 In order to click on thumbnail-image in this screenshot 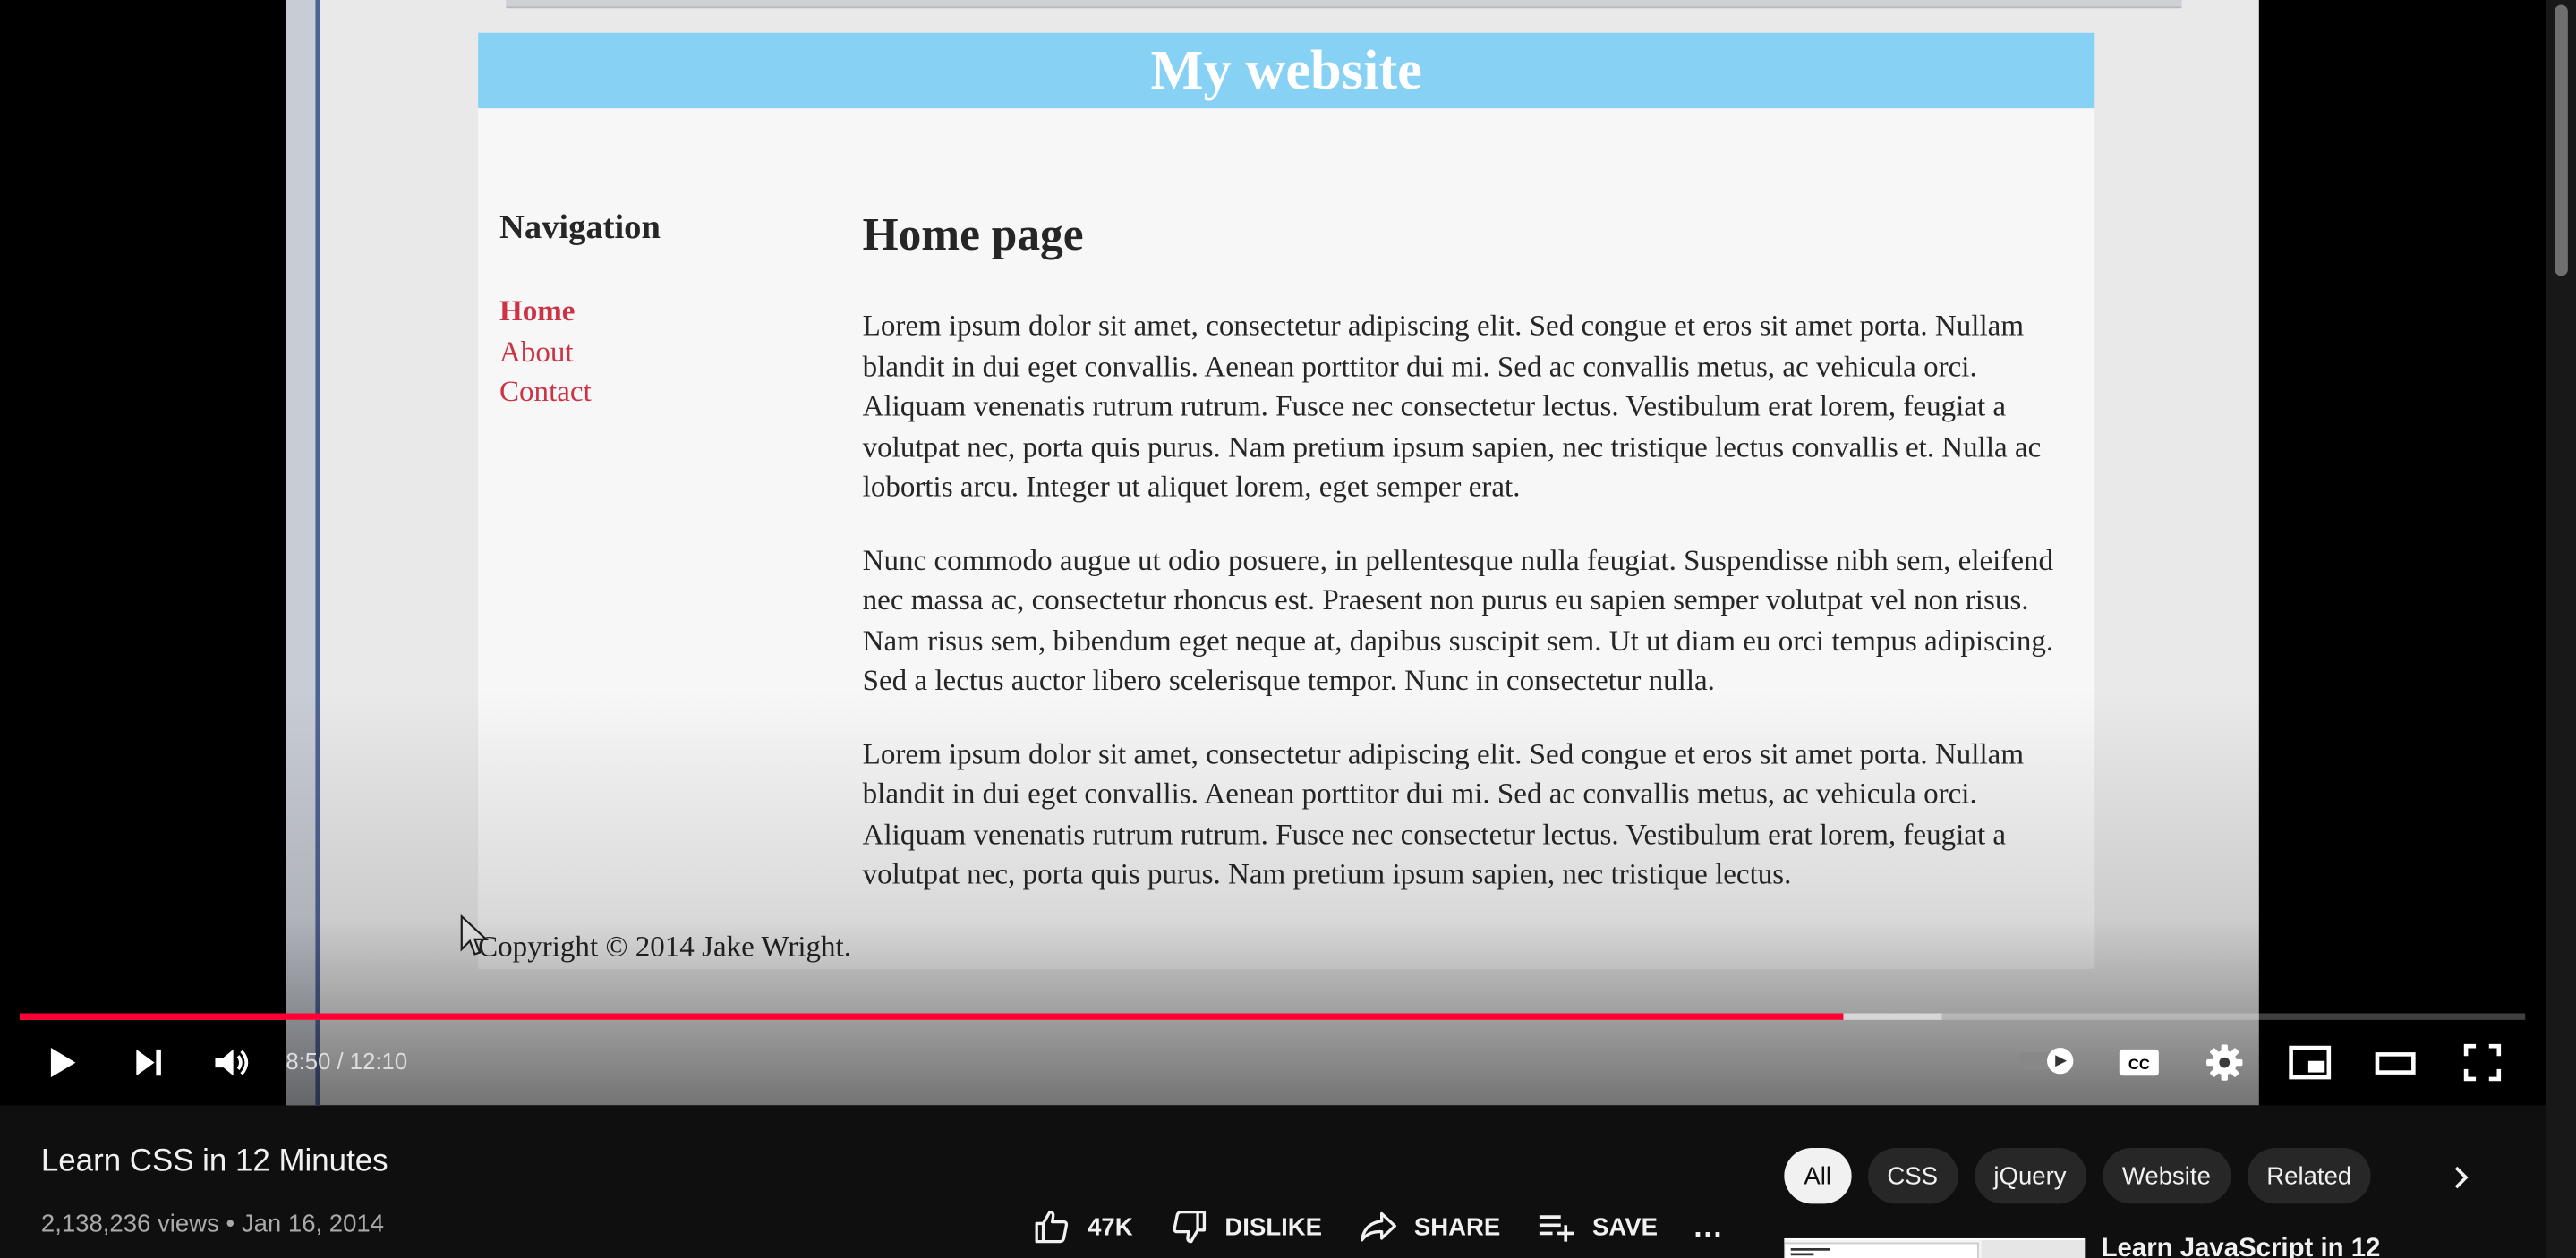, I will do `click(1935, 1248)`.